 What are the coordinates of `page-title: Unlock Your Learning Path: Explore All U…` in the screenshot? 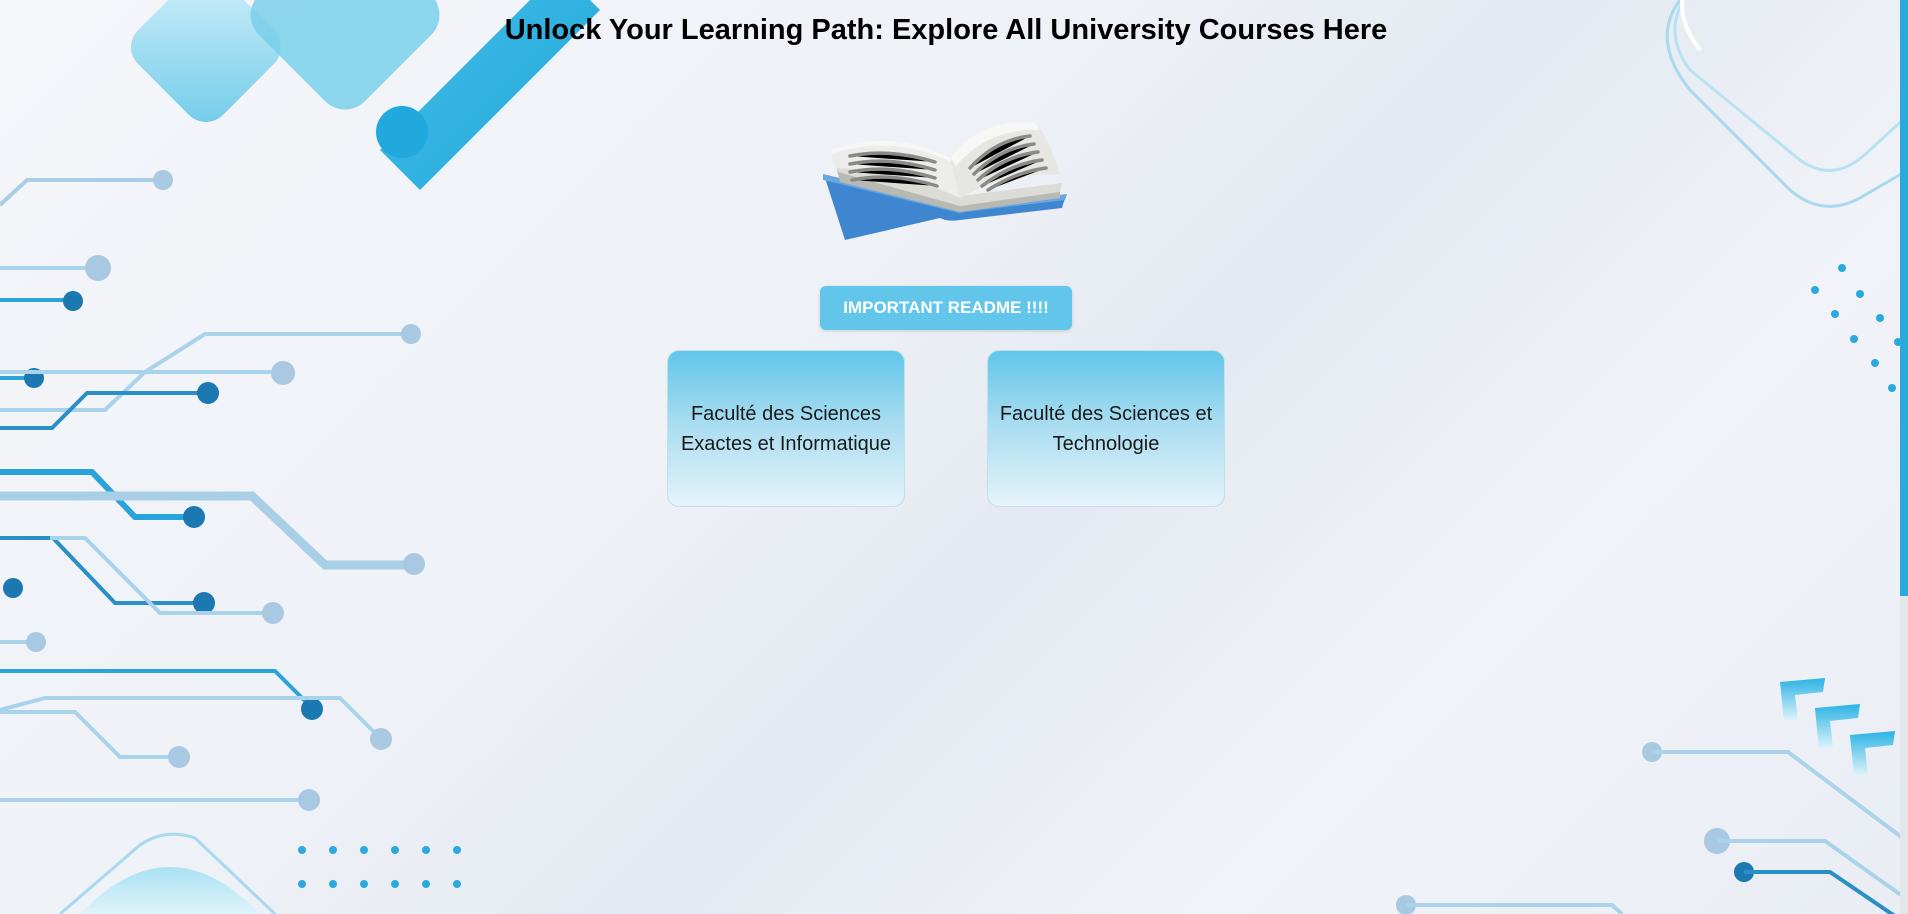 It's located at (946, 30).